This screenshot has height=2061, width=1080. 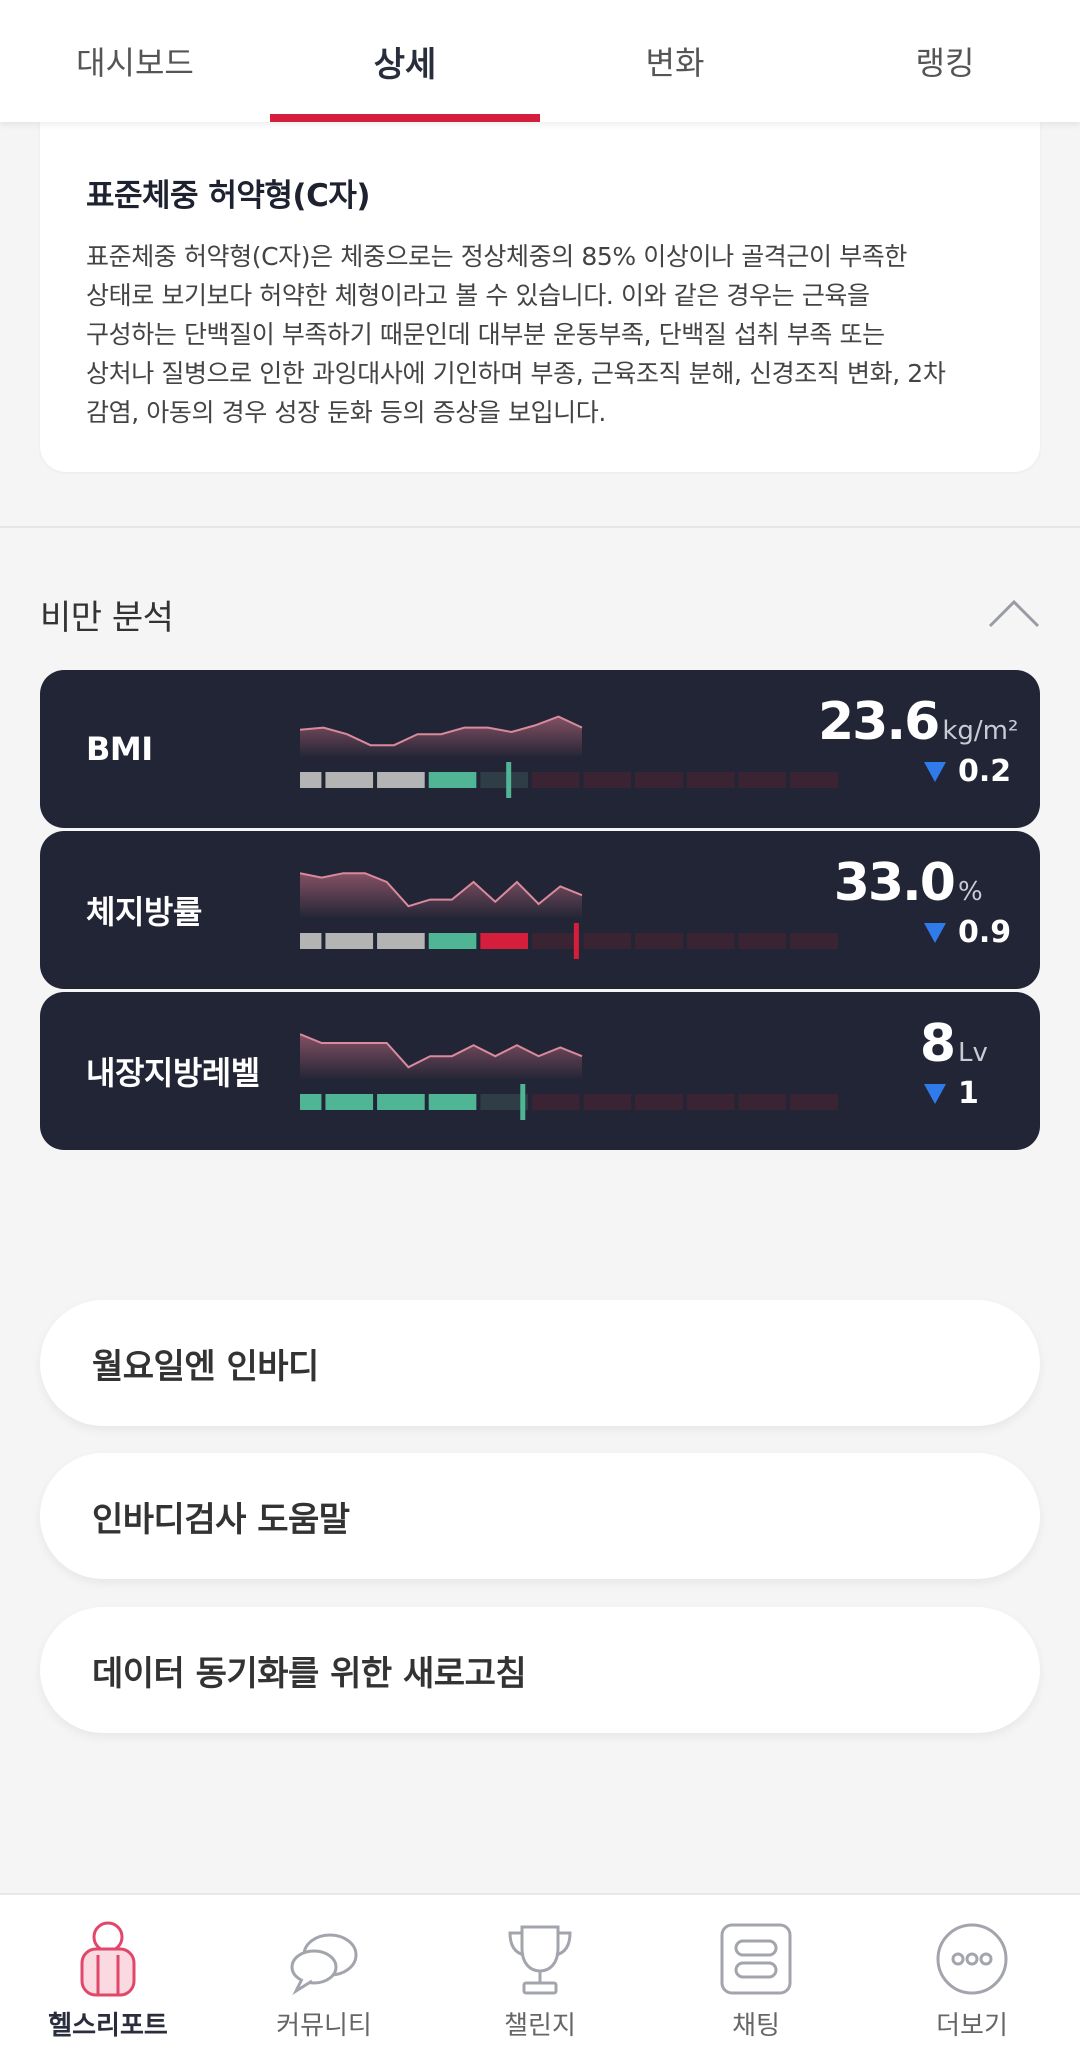 I want to click on metric-card-visceral-fat: 내장지방레벨 8 Lv 1, so click(x=540, y=1071).